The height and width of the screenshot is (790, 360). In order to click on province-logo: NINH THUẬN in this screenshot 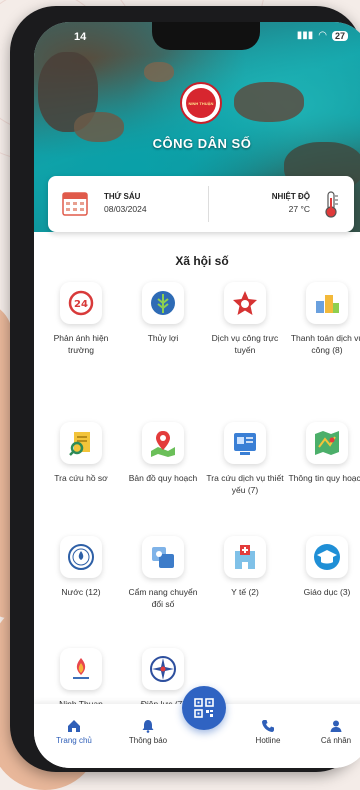, I will do `click(201, 103)`.